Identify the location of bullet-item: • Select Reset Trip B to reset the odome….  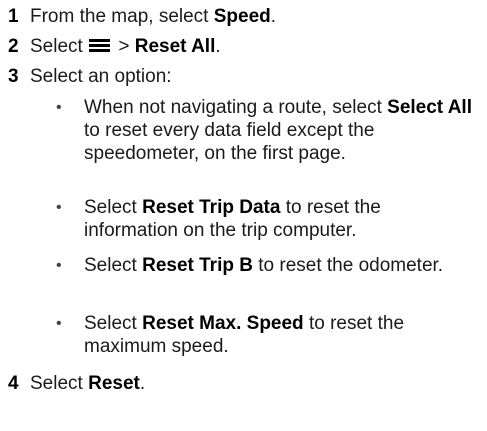
(266, 265).